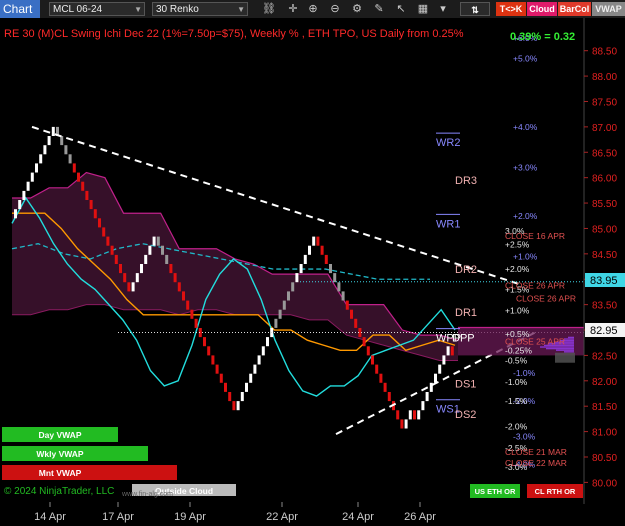 This screenshot has height=526, width=625. What do you see at coordinates (517, 269) in the screenshot?
I see `daily-pct-label: +2.0%` at bounding box center [517, 269].